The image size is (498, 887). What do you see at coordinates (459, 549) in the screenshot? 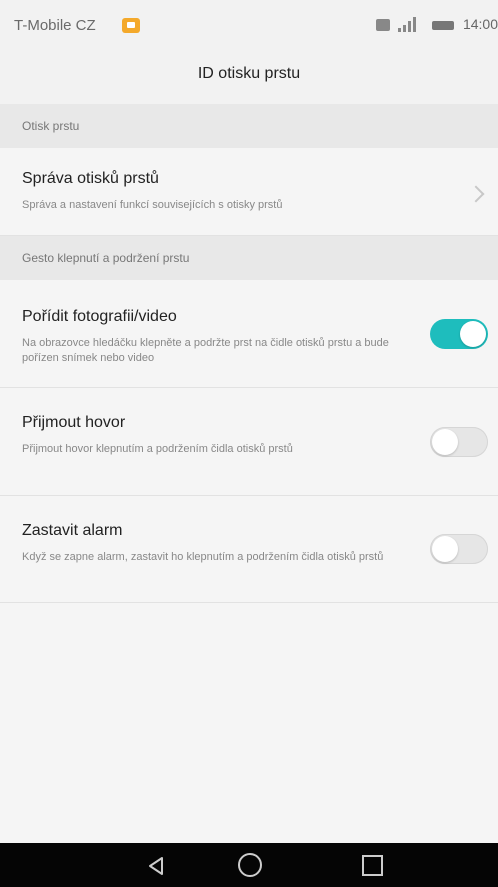
I see `stop-alarm-toggle` at bounding box center [459, 549].